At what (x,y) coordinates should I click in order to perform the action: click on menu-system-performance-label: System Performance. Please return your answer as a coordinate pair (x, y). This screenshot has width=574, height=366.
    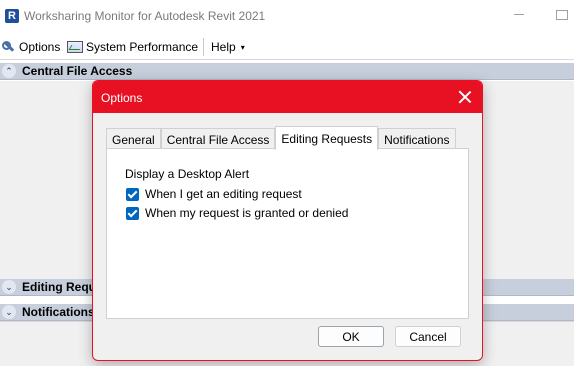
    Looking at the image, I should click on (142, 47).